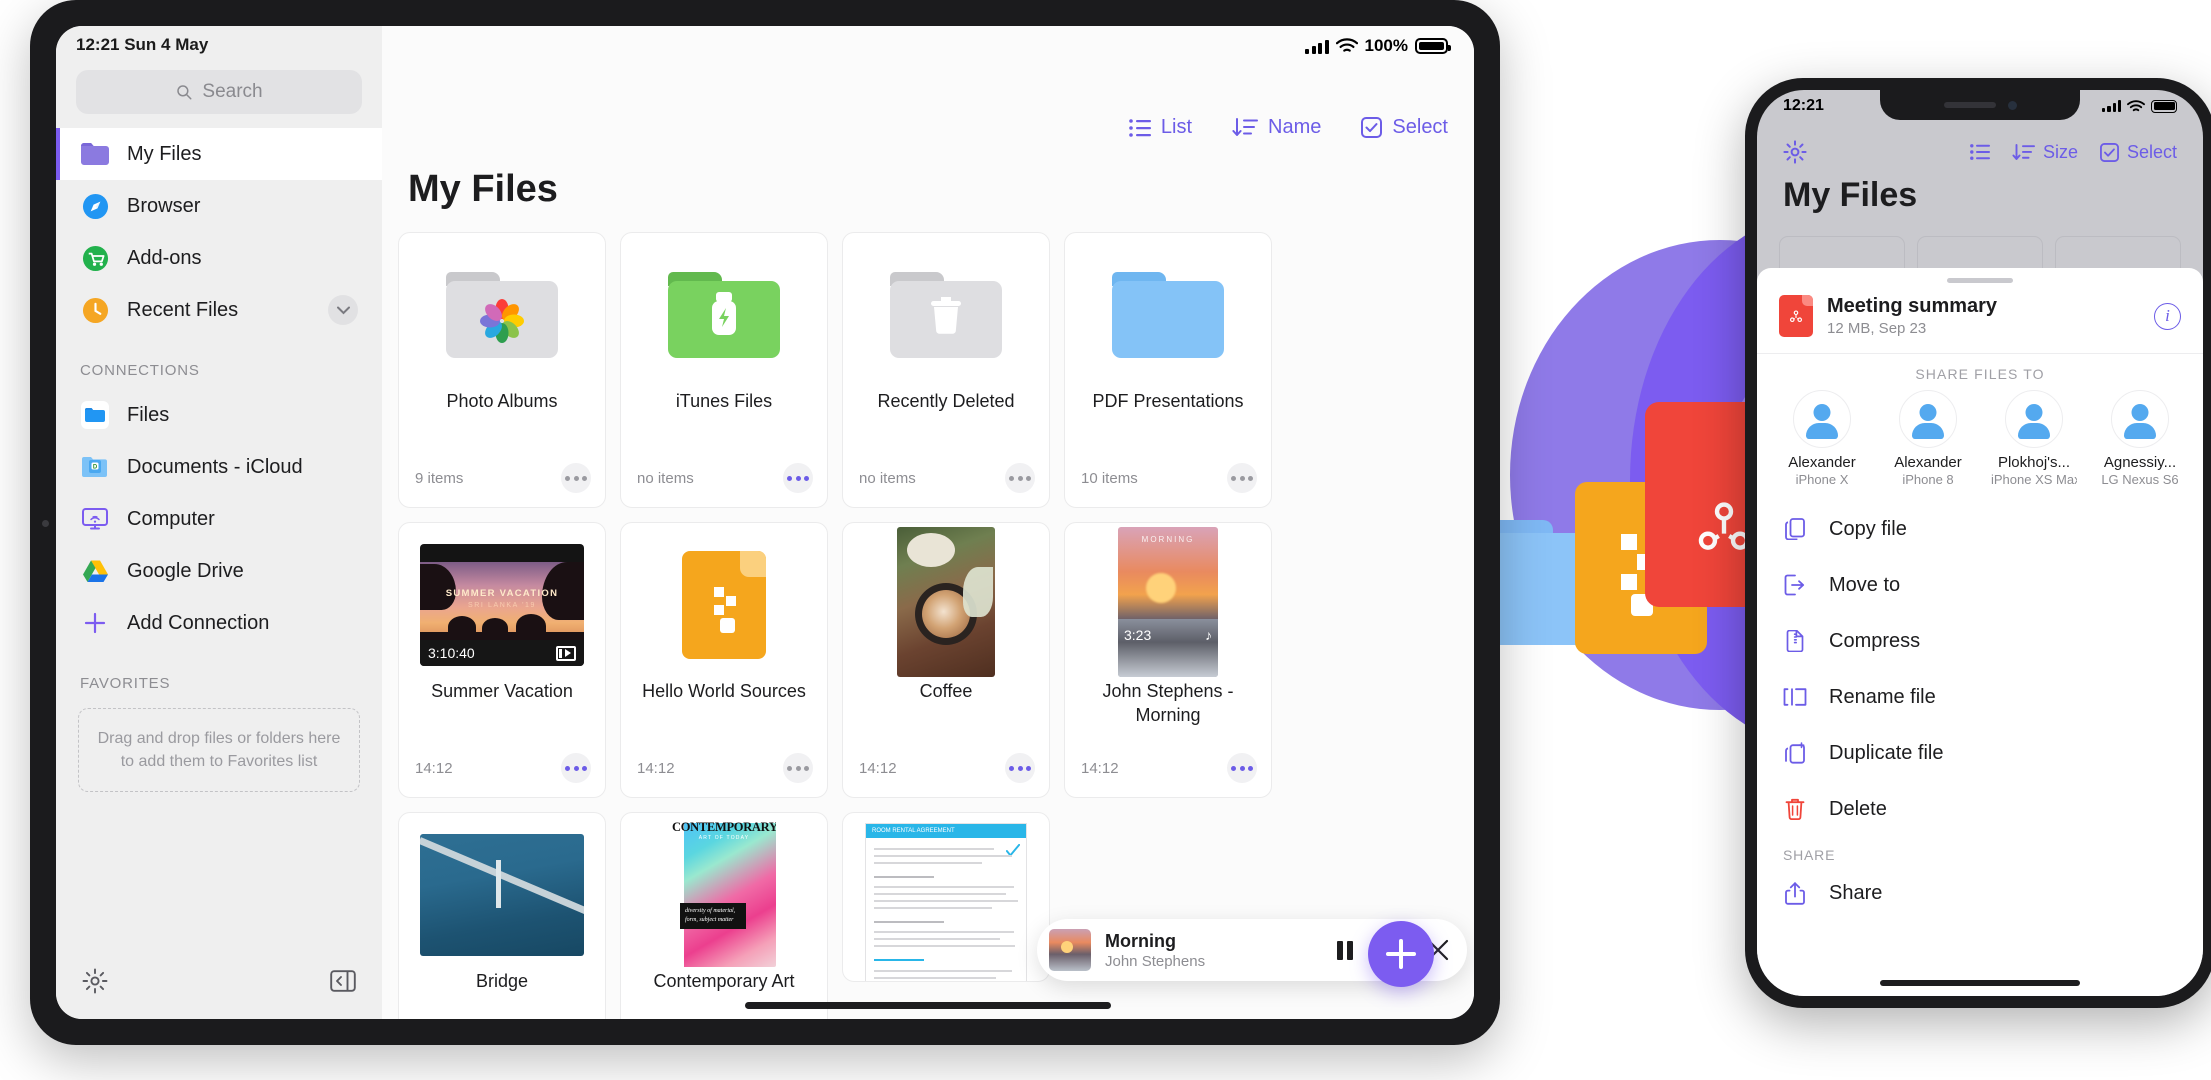  What do you see at coordinates (724, 827) in the screenshot?
I see `art-title: CONTEMPORARY` at bounding box center [724, 827].